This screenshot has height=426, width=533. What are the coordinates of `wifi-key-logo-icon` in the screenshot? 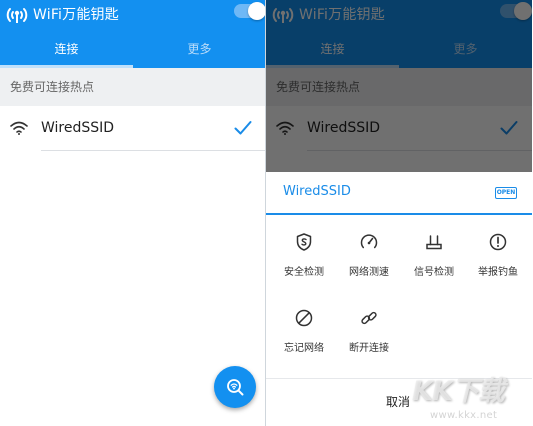 It's located at (17, 15).